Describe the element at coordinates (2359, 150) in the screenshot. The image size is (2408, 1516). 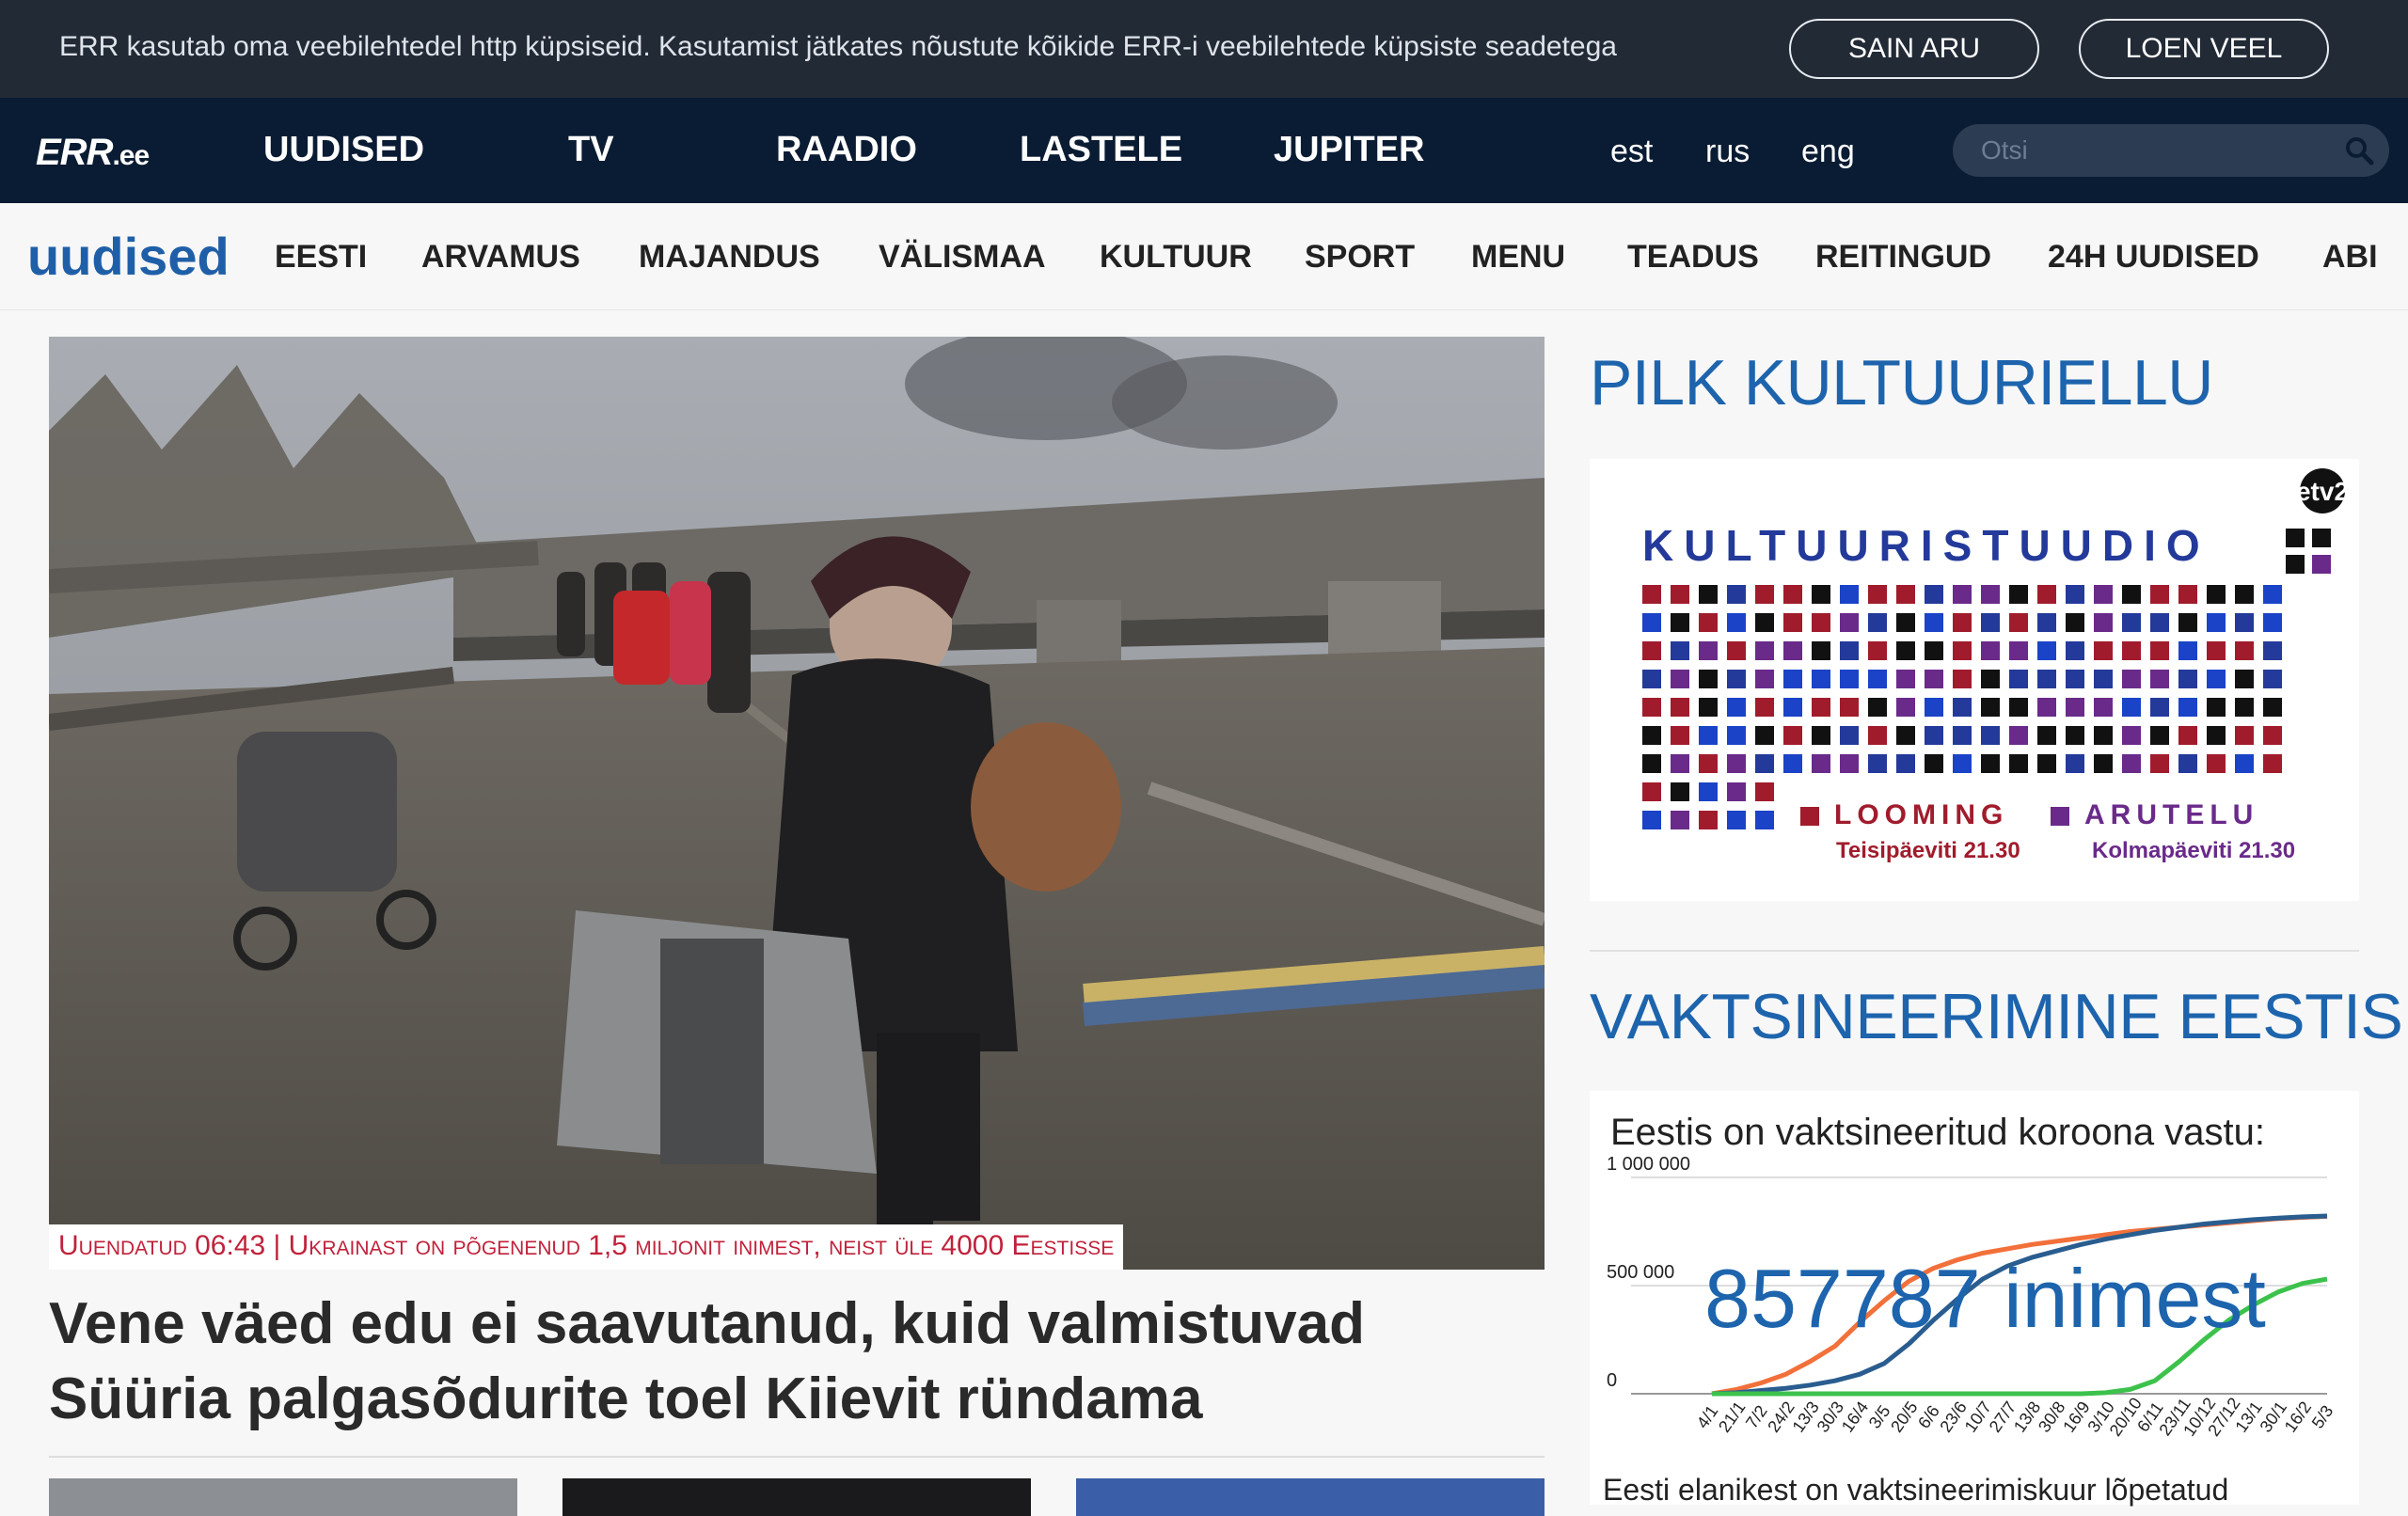
I see `search-icon` at that location.